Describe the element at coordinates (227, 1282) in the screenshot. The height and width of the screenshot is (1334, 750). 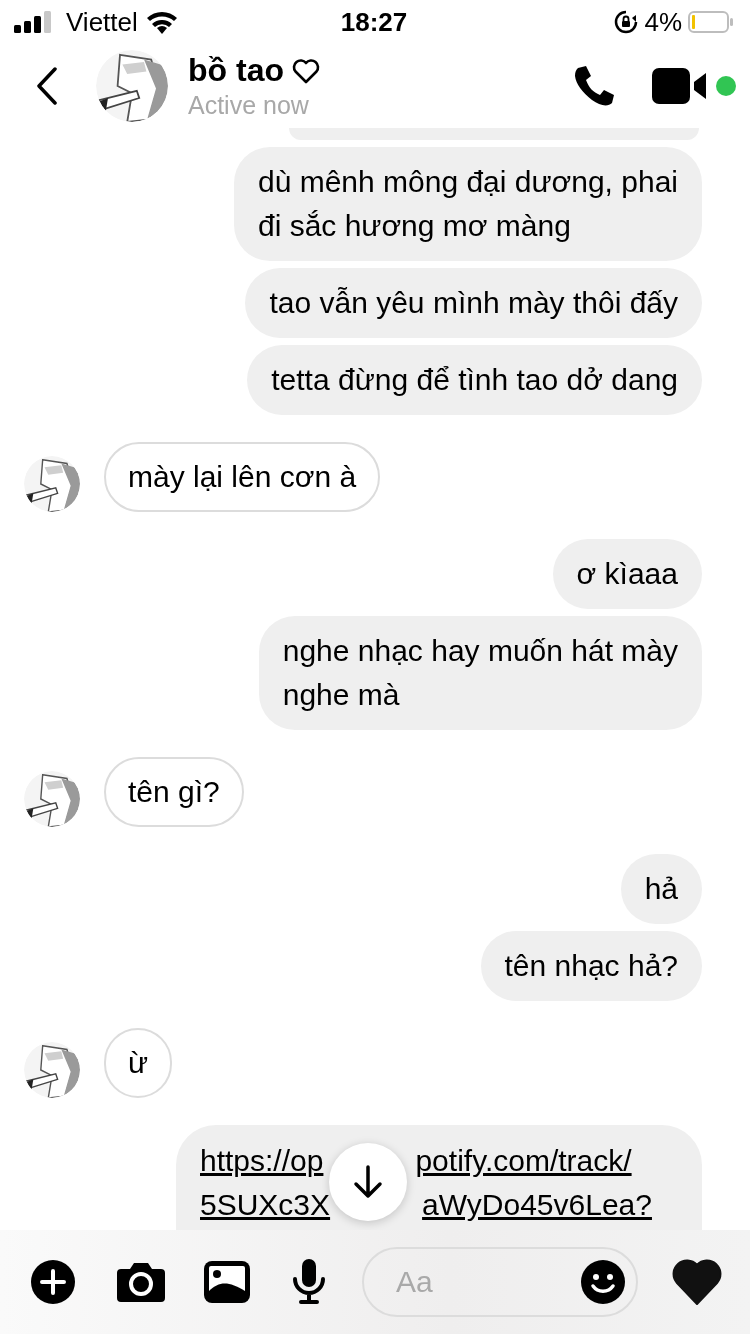
I see `image-icon` at that location.